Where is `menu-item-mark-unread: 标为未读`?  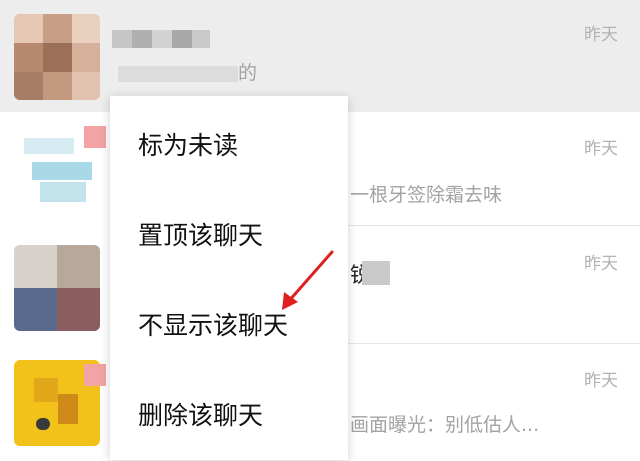 menu-item-mark-unread: 标为未读 is located at coordinates (229, 146).